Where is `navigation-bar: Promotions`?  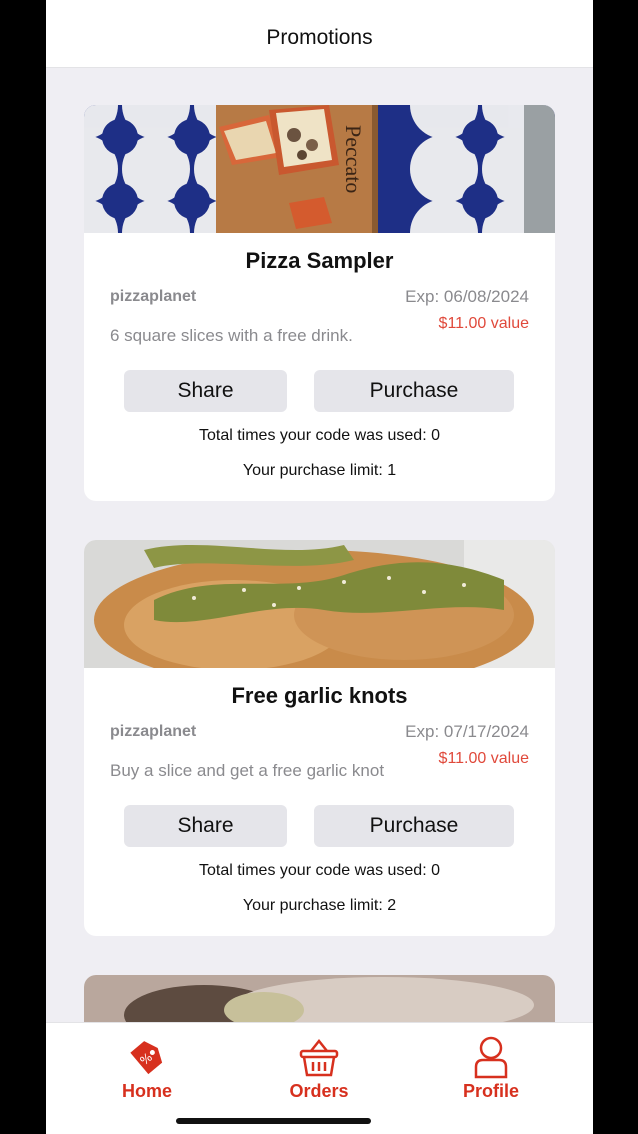 navigation-bar: Promotions is located at coordinates (319, 34).